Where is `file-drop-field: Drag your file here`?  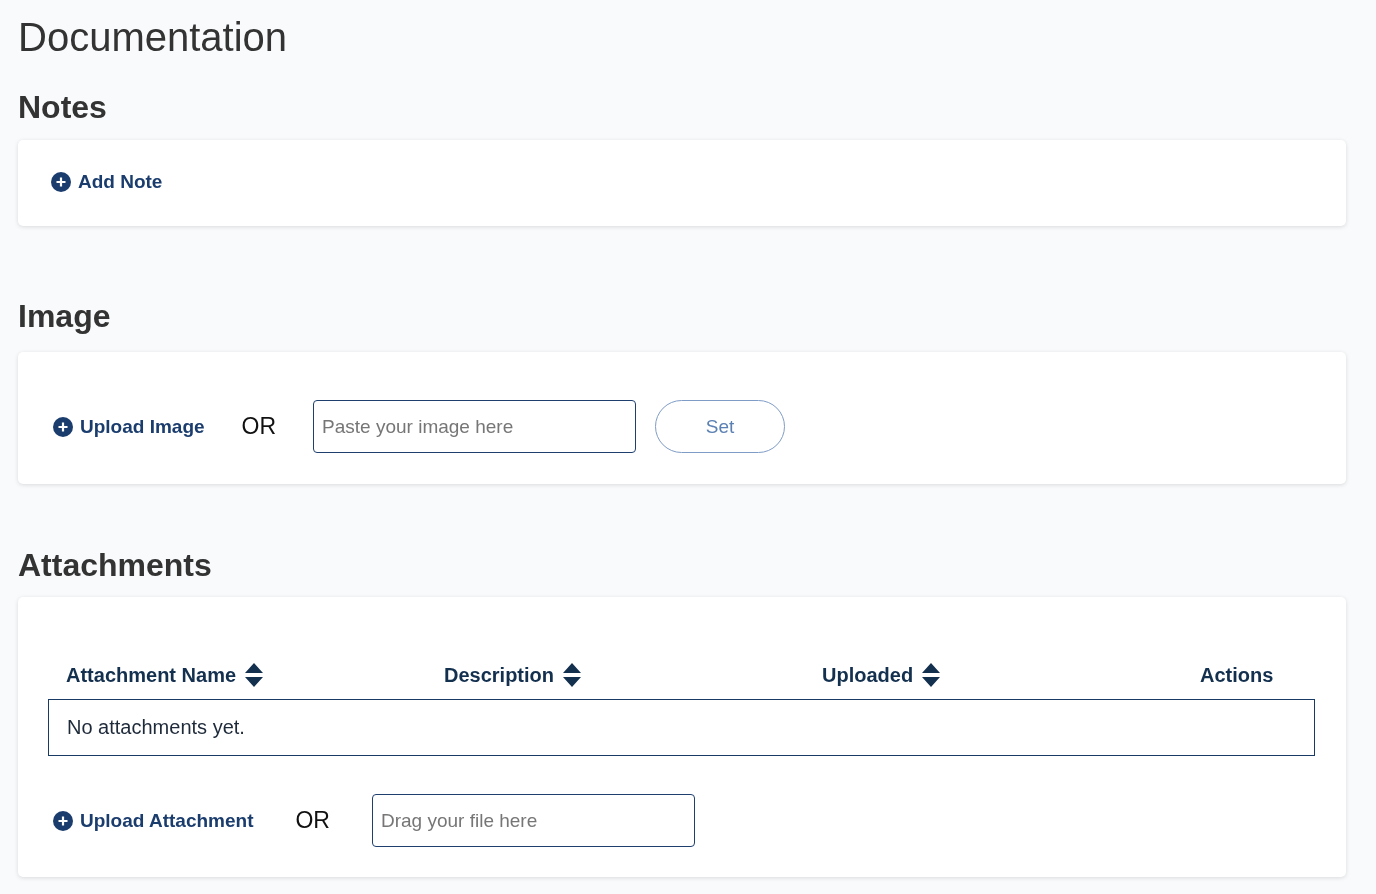 file-drop-field: Drag your file here is located at coordinates (533, 820).